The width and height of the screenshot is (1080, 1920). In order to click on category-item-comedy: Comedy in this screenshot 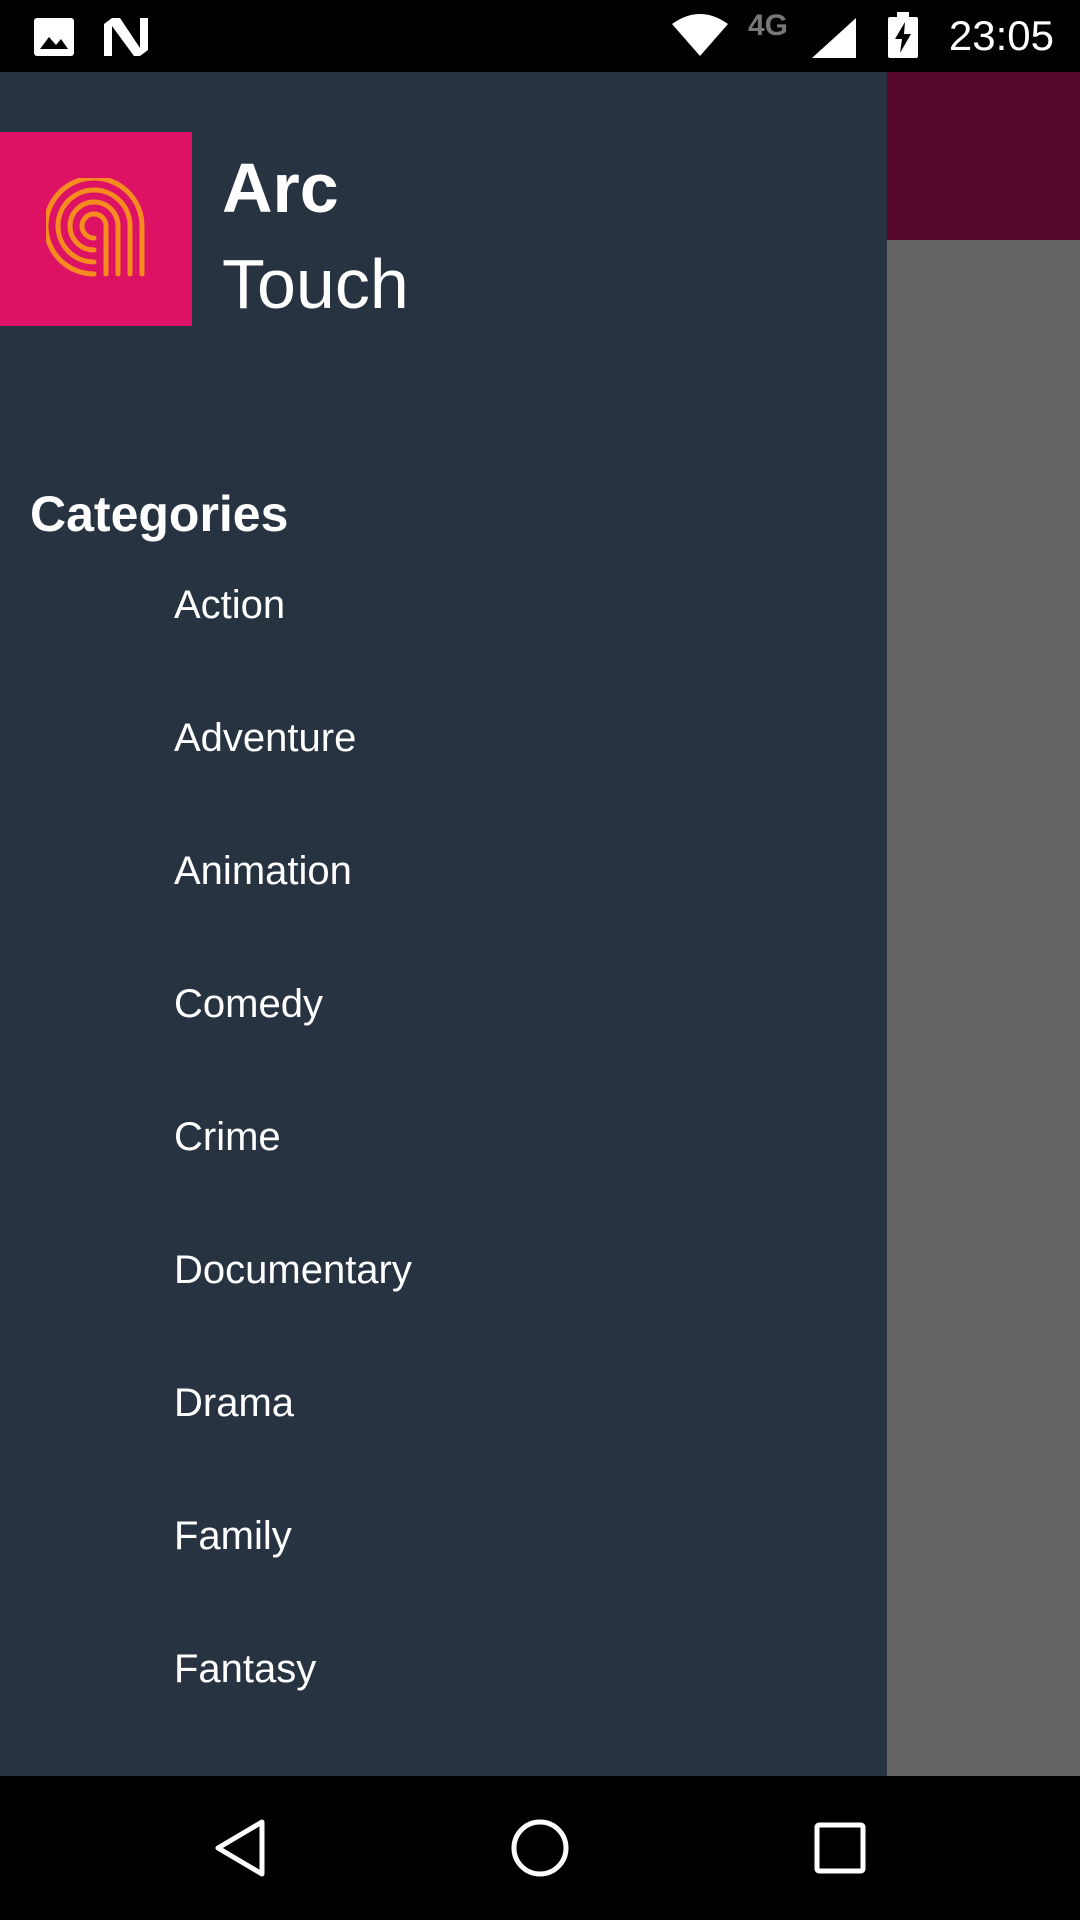, I will do `click(443, 1037)`.